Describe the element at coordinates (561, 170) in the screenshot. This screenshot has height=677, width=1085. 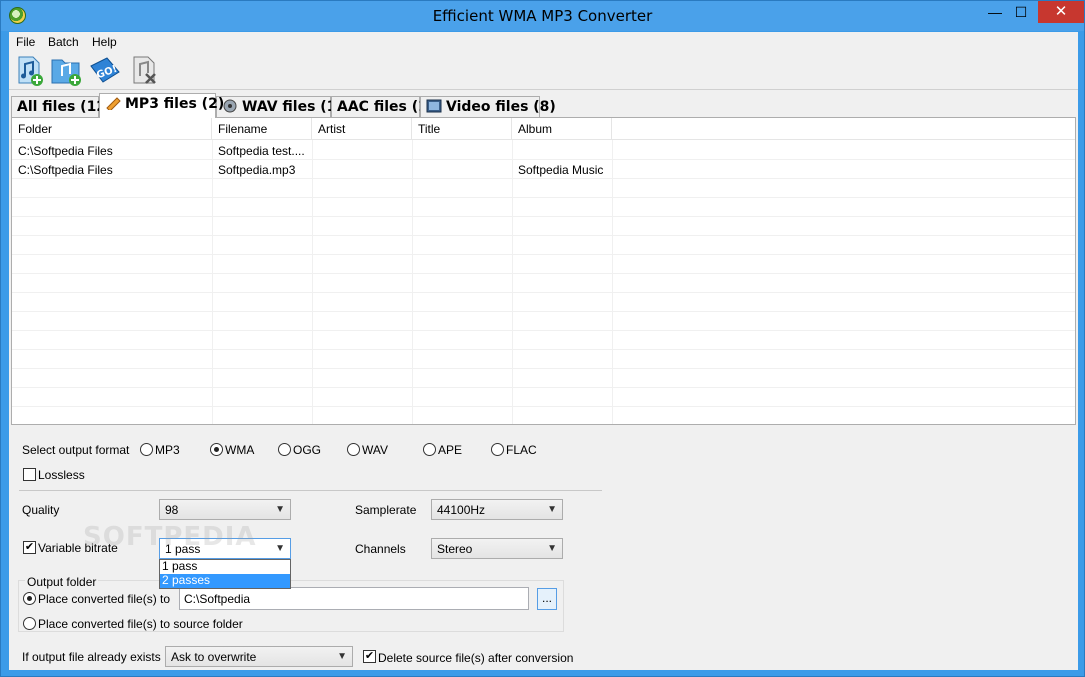
I see `cell-album: Softpedia Music` at that location.